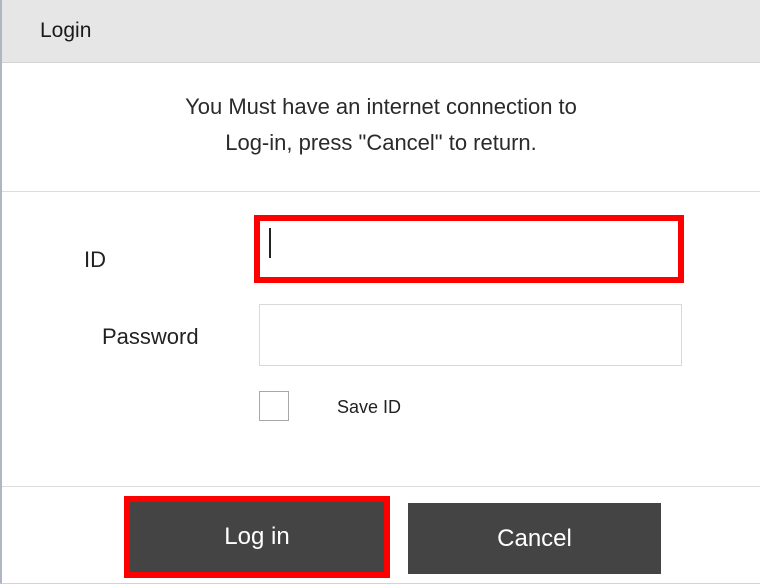  I want to click on password-label: Password, so click(150, 336).